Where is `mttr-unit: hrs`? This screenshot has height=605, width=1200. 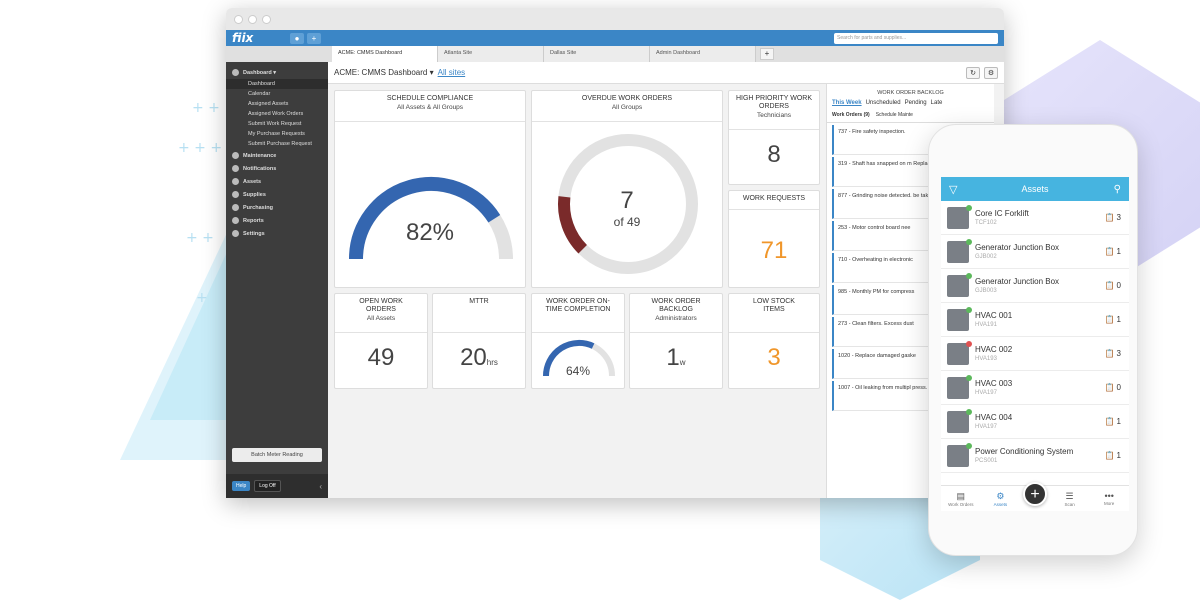
mttr-unit: hrs is located at coordinates (492, 362).